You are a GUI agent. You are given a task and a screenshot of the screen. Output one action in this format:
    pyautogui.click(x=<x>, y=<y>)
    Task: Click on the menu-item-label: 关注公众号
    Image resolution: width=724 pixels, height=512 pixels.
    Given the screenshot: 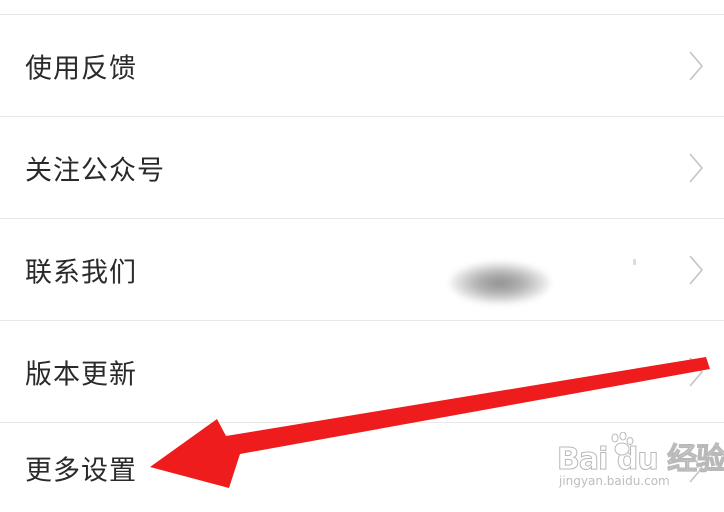 What is the action you would take?
    pyautogui.click(x=95, y=170)
    